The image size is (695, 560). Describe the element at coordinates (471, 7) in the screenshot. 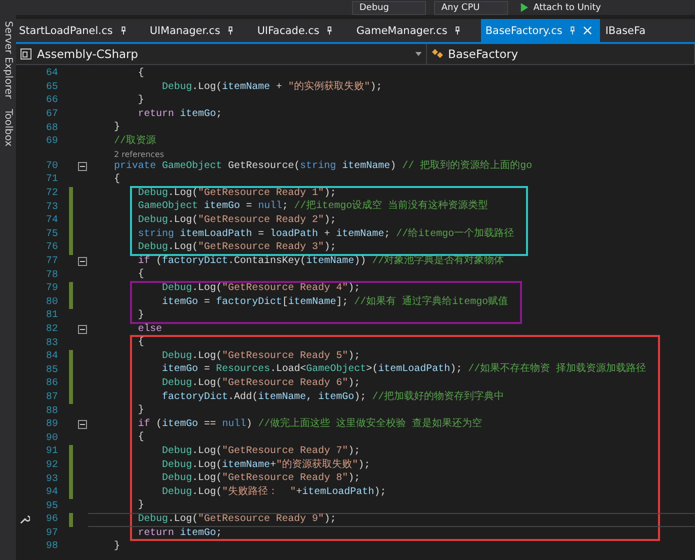

I see `toolbar-dropdown: Any CPU` at that location.